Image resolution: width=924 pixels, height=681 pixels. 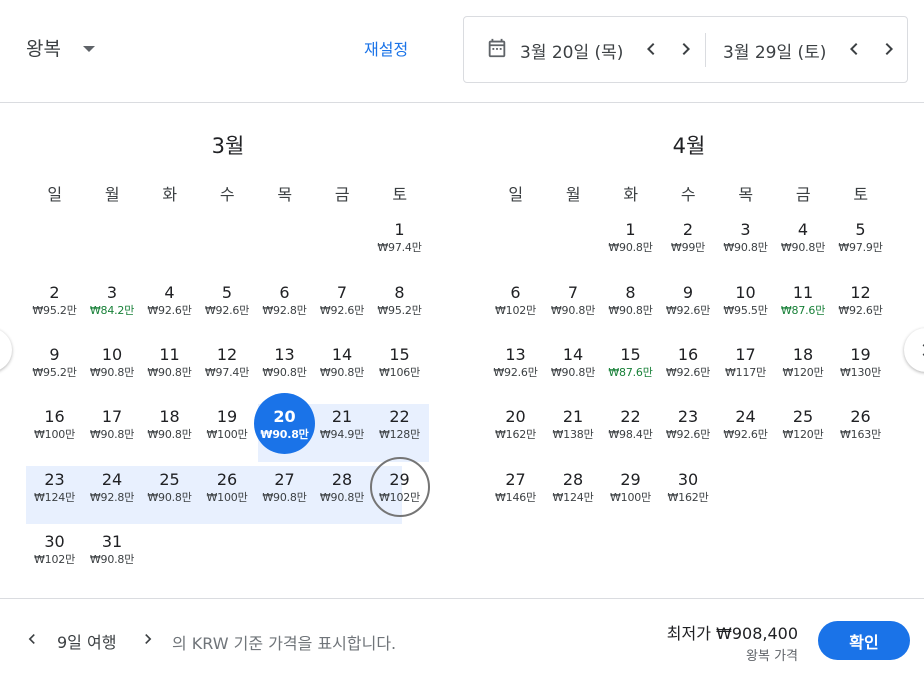 What do you see at coordinates (112, 497) in the screenshot?
I see `day-price: ₩92.8만` at bounding box center [112, 497].